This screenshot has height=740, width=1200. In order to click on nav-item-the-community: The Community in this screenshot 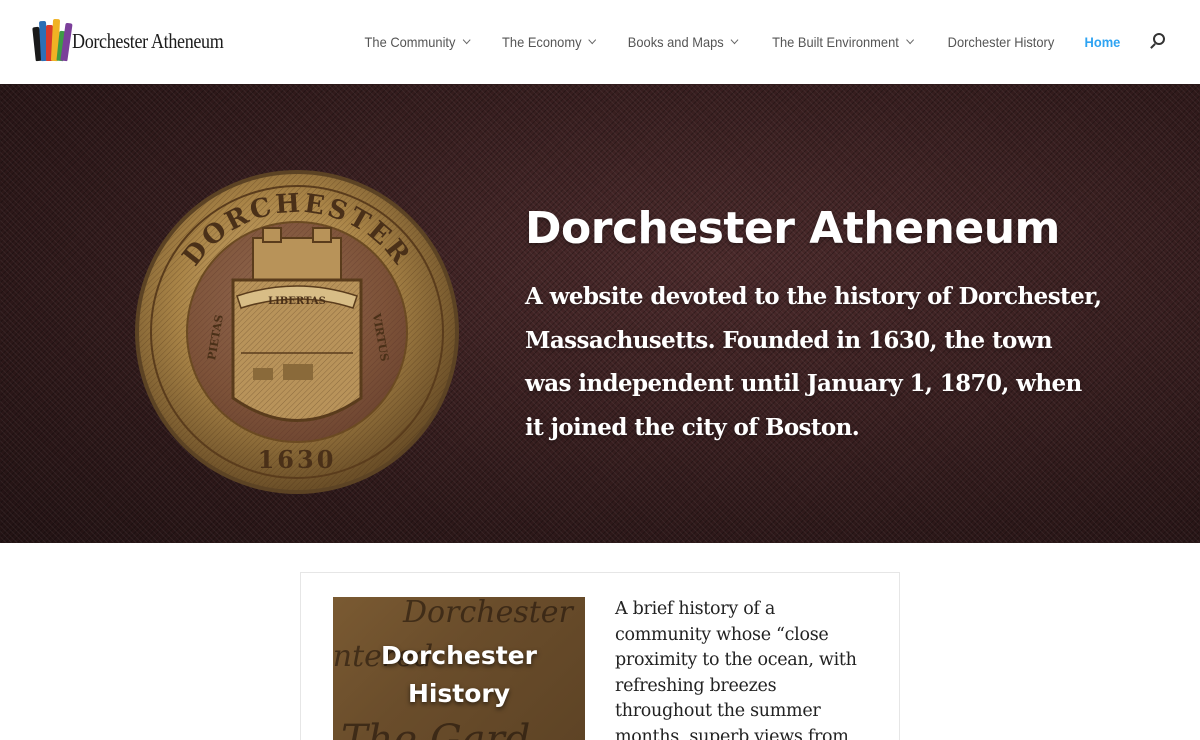, I will do `click(417, 42)`.